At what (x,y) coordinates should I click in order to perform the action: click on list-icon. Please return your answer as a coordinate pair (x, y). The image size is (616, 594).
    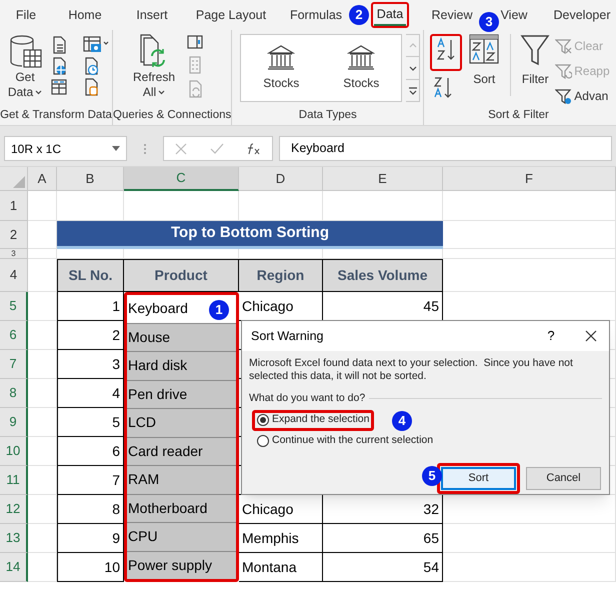
    Looking at the image, I should click on (195, 65).